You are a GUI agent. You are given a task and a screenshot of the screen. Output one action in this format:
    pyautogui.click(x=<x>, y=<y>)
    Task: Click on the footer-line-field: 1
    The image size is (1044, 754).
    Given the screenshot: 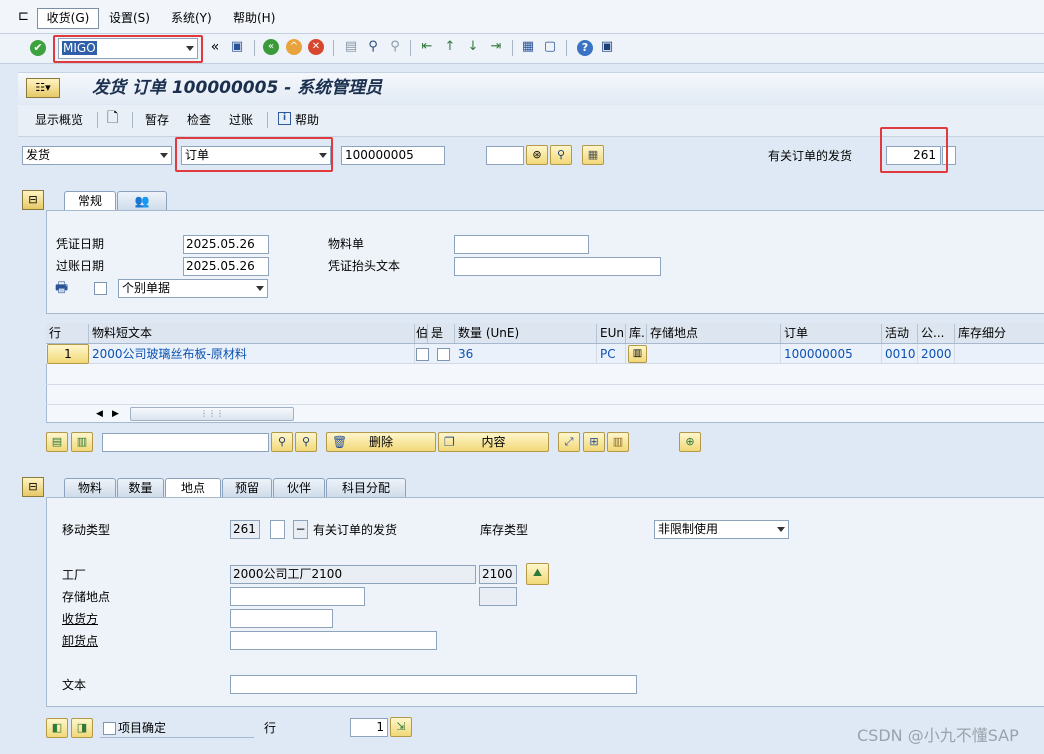 What is the action you would take?
    pyautogui.click(x=369, y=727)
    